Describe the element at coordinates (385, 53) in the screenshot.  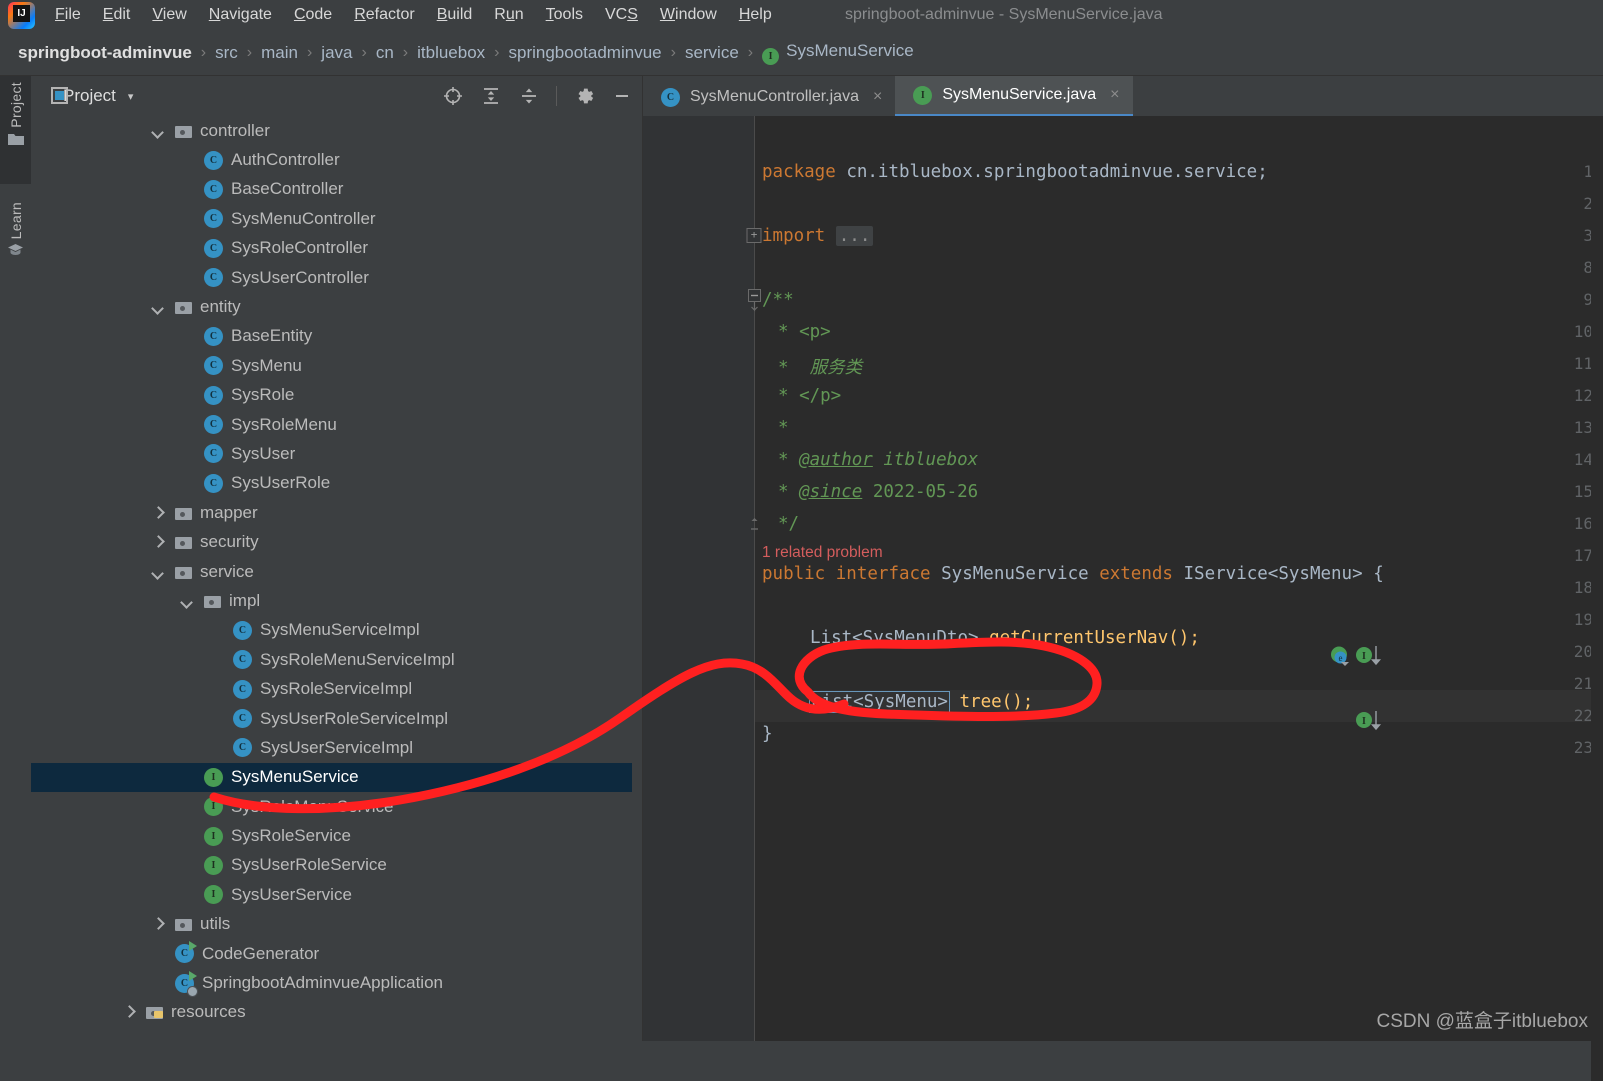
I see `breadcrumb-item-cn: cn` at that location.